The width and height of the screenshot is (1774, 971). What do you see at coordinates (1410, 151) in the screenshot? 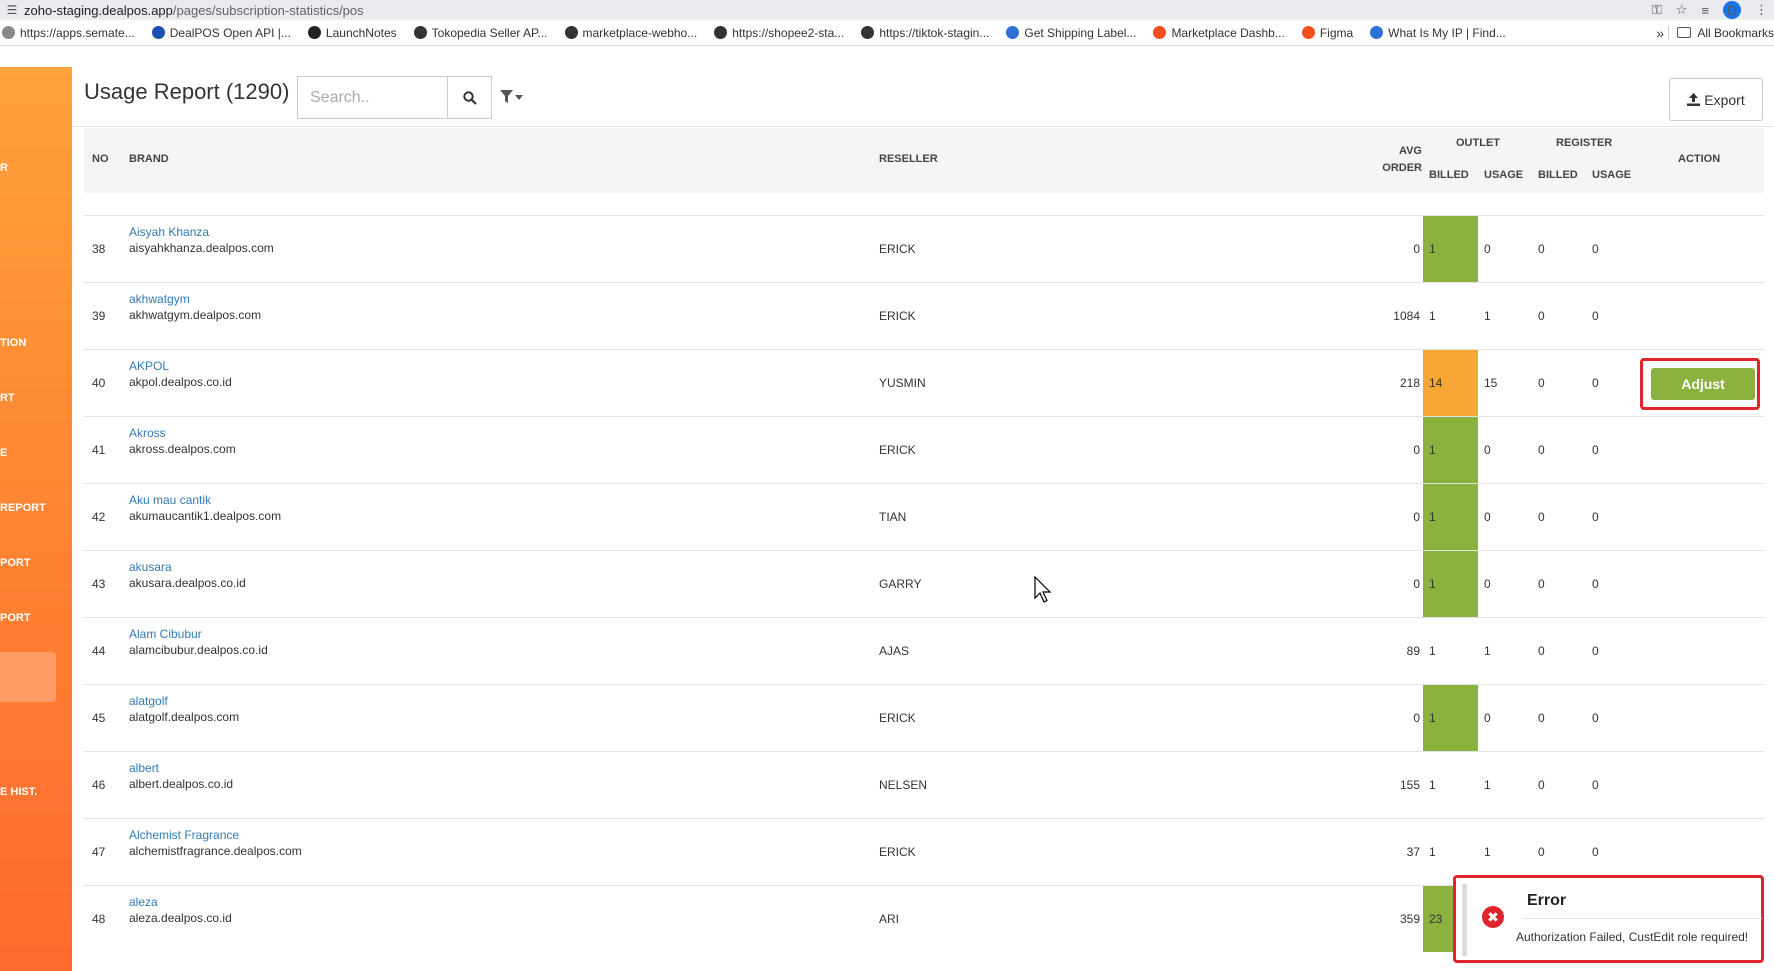
I see `header-avg-order-1: AVG` at bounding box center [1410, 151].